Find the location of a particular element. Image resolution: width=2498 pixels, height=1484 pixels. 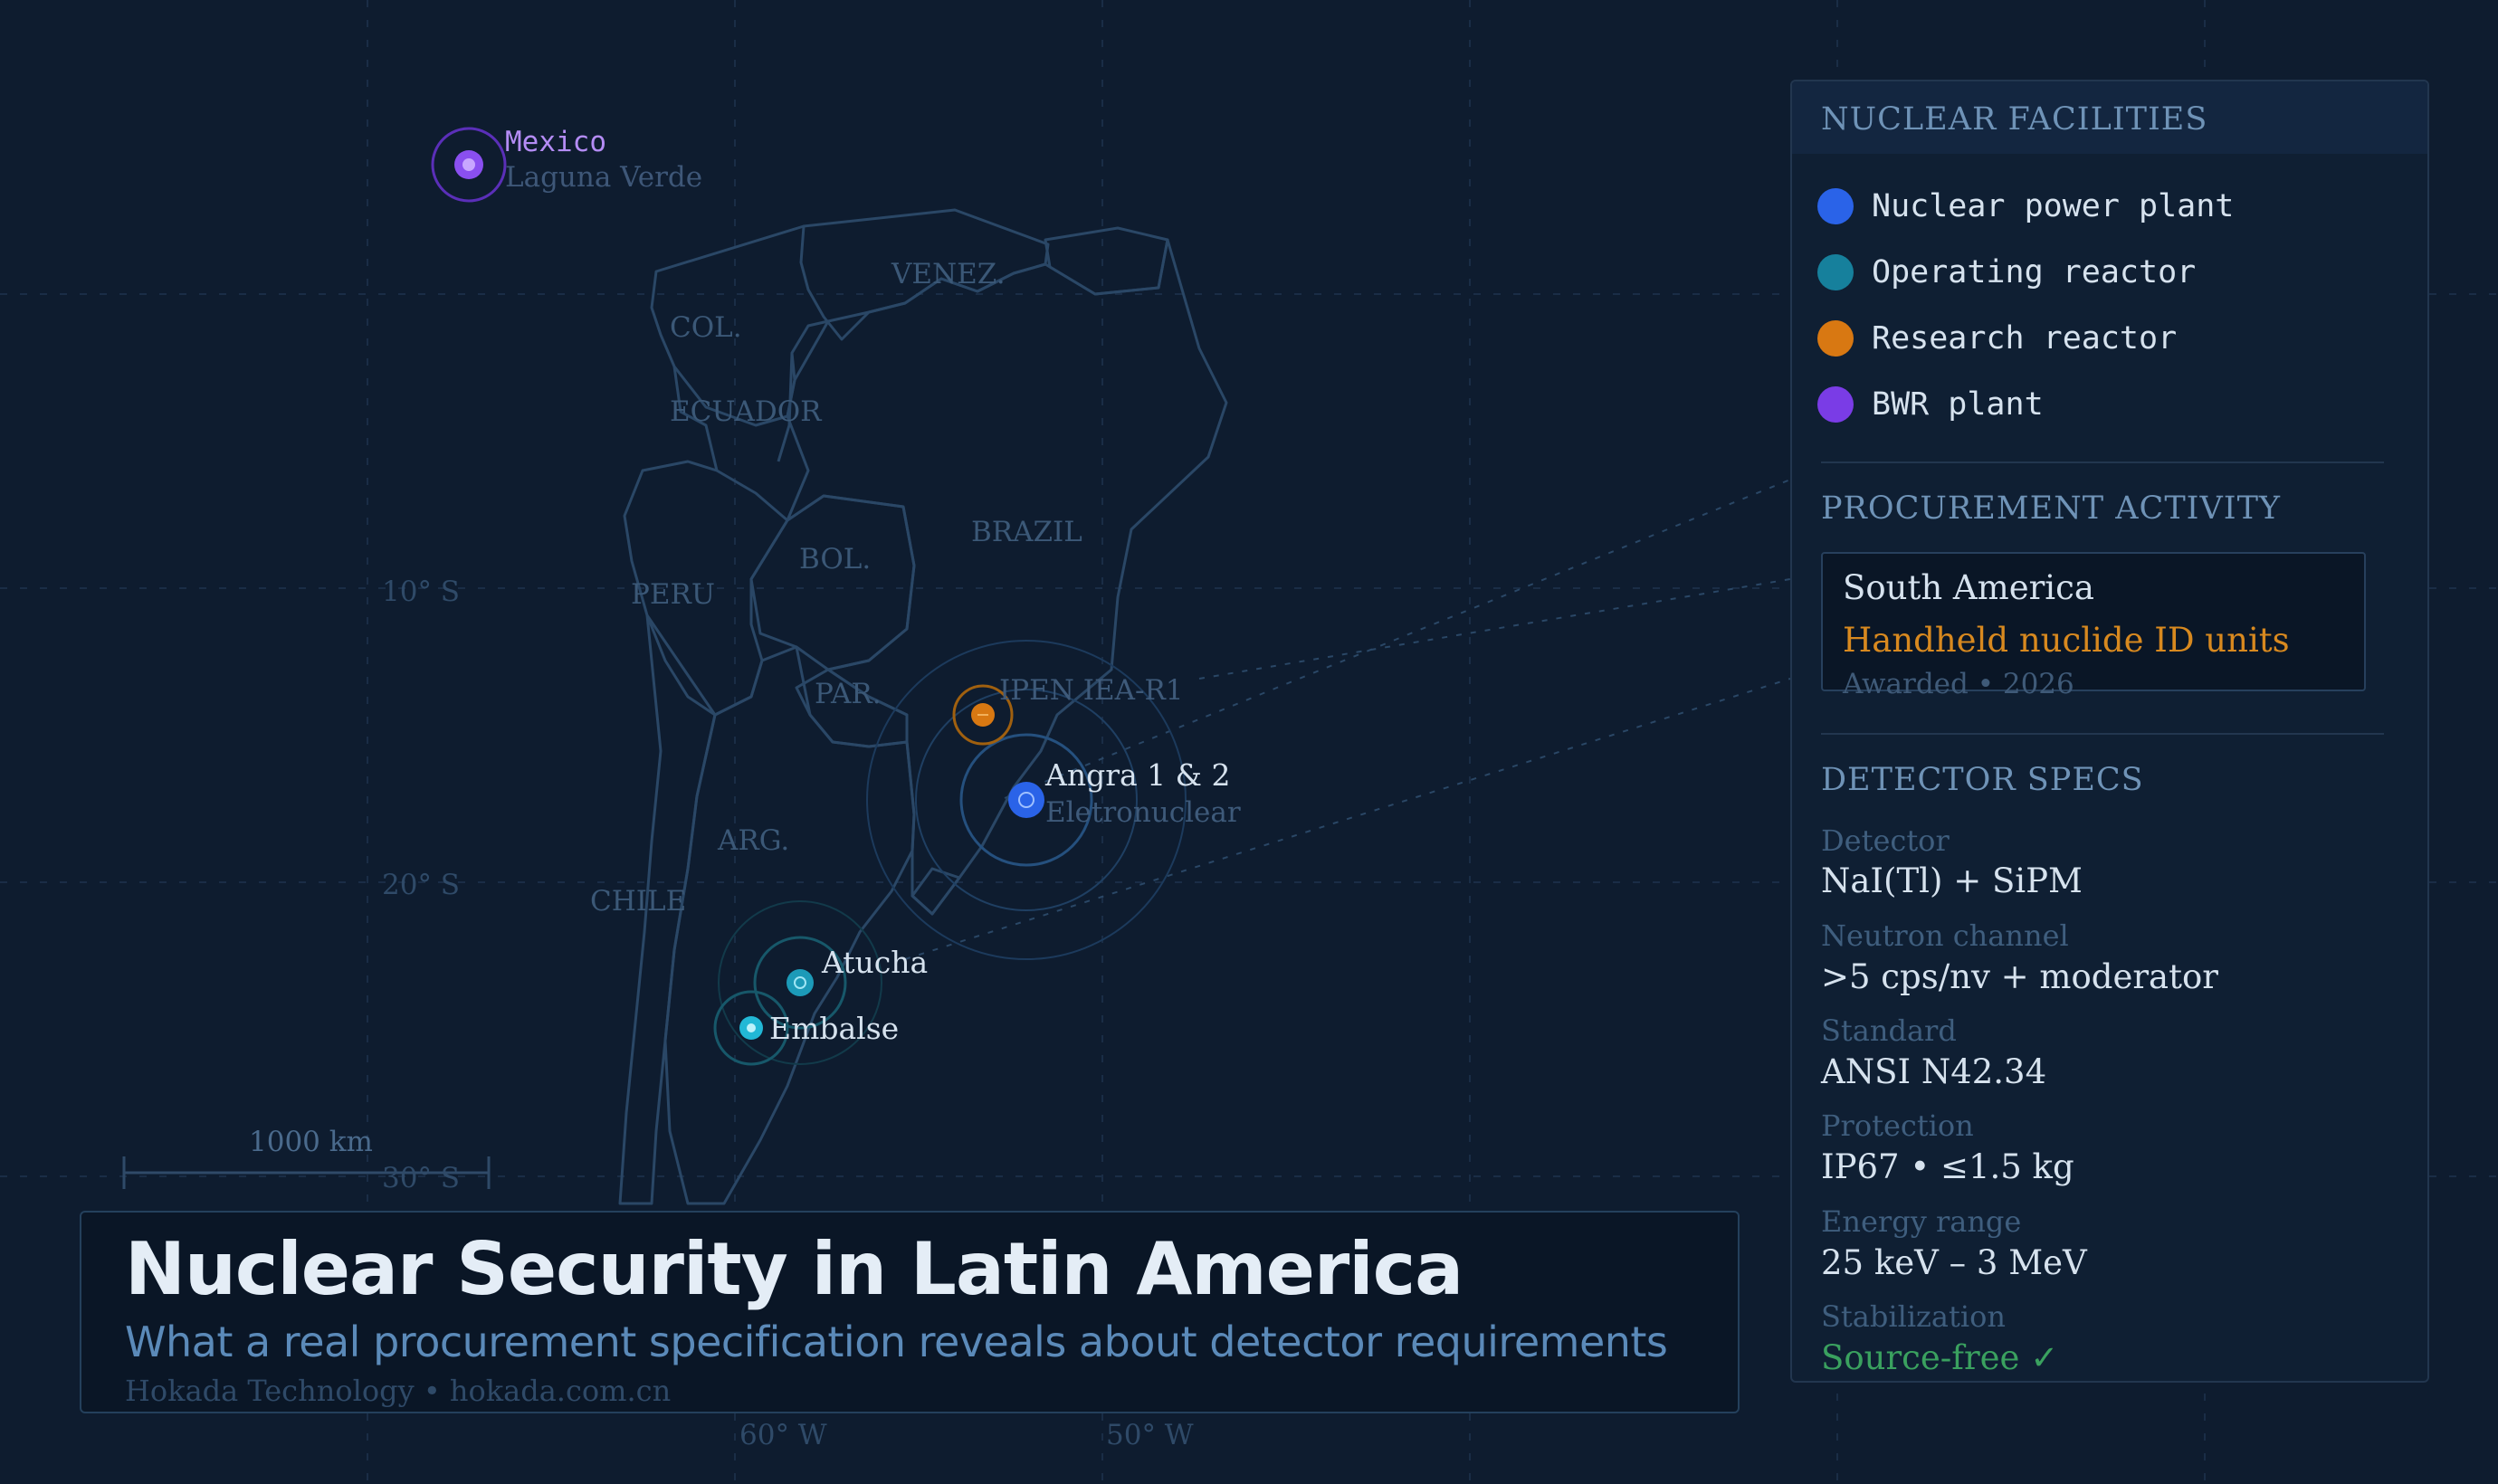

legend-item-bwr: BWR plant is located at coordinates (1930, 404).